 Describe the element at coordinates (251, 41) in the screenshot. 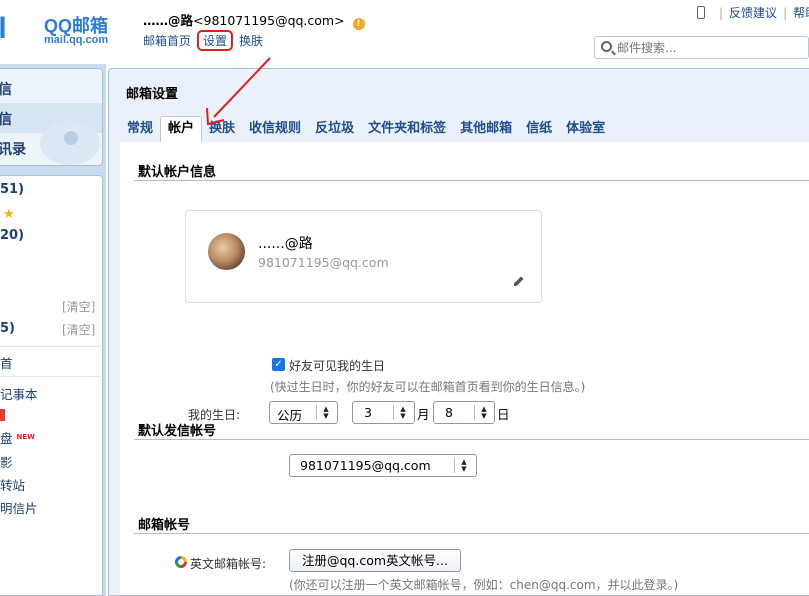

I see `skin-link: 换肤` at that location.